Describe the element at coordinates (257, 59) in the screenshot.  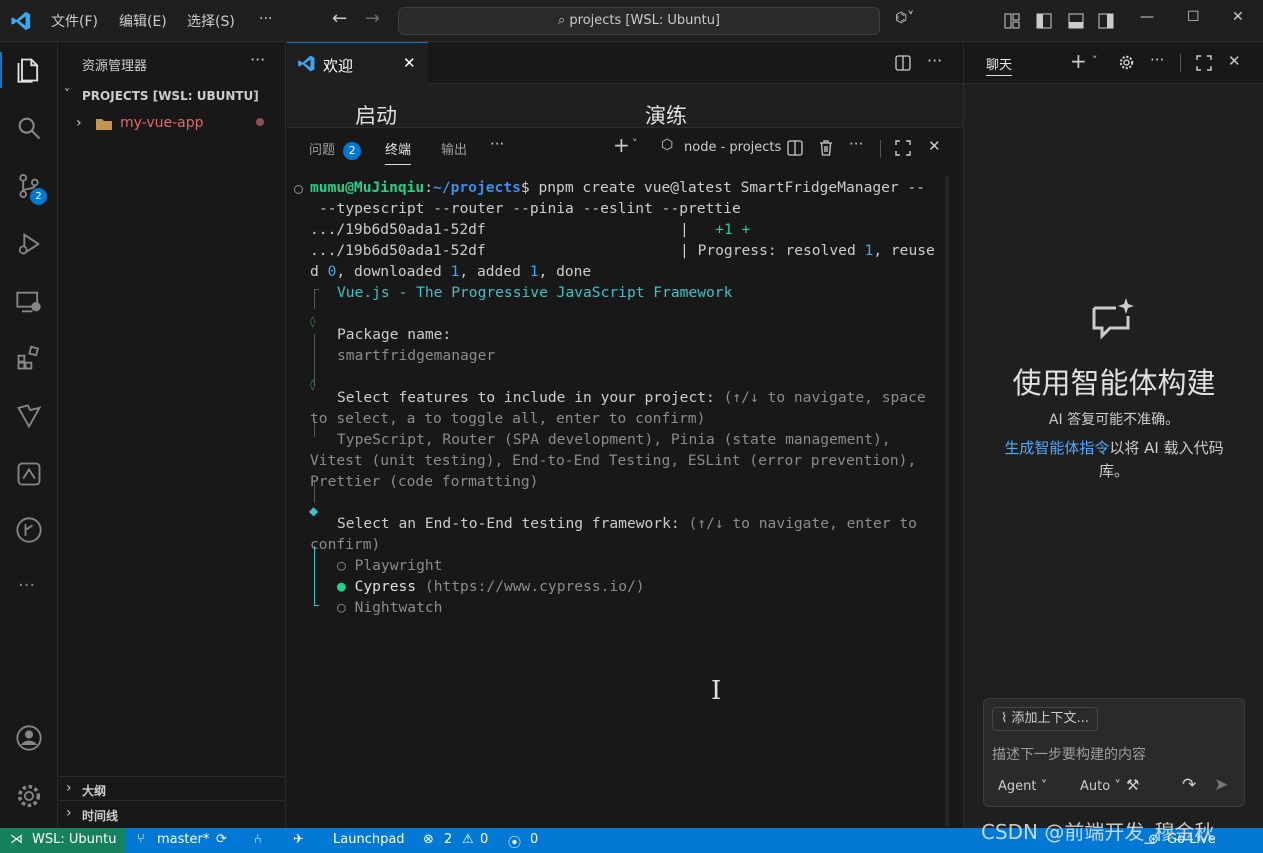
I see `sidebar-more-icon: ···` at that location.